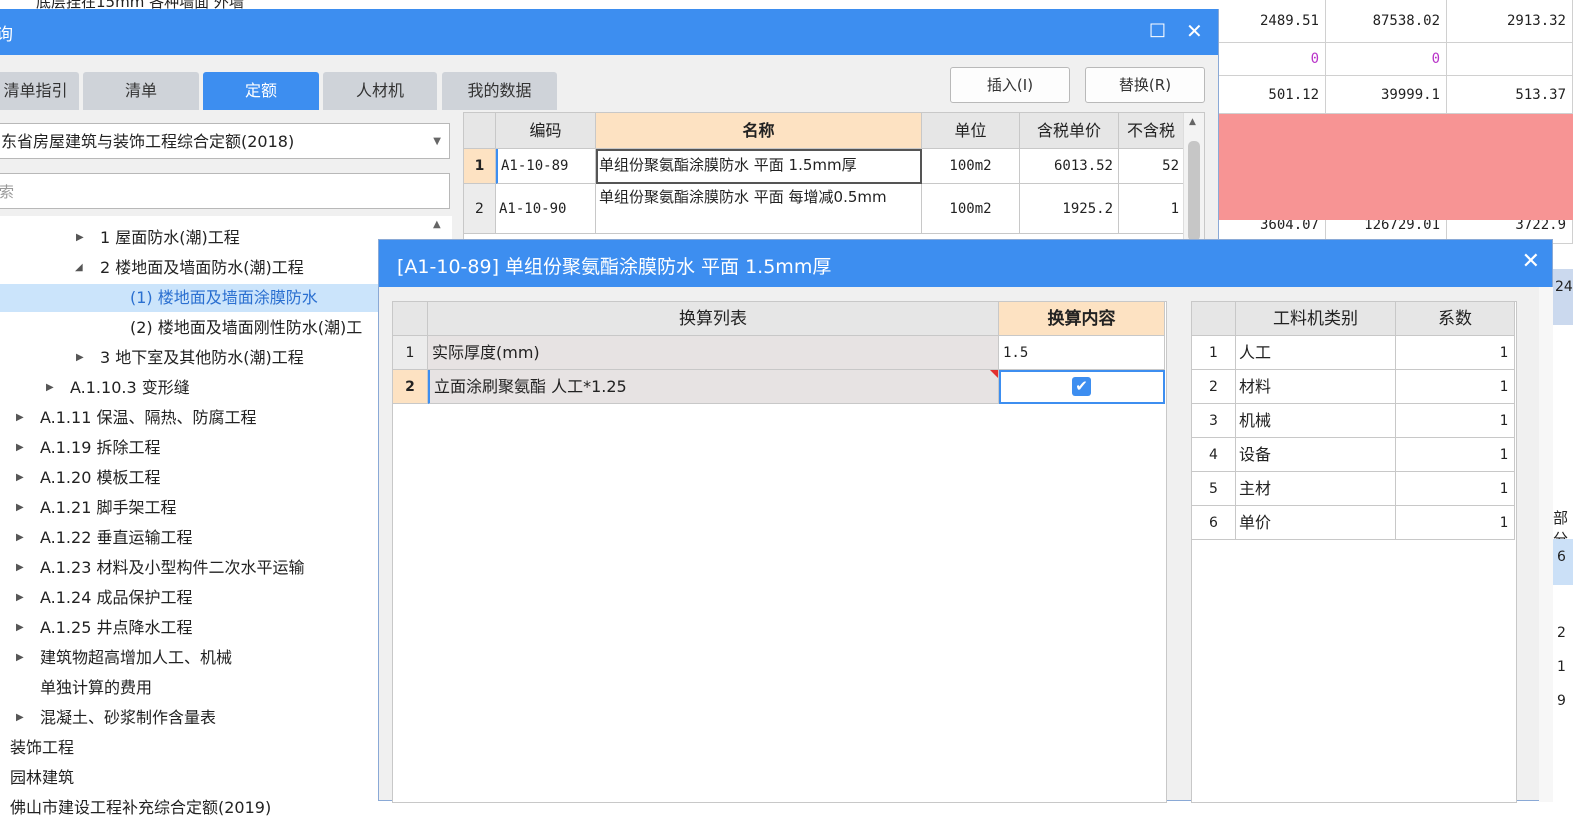  What do you see at coordinates (225, 141) in the screenshot?
I see `quota-library-select: 东省房屋建筑与装饰工程综合定额(2018) ▼` at bounding box center [225, 141].